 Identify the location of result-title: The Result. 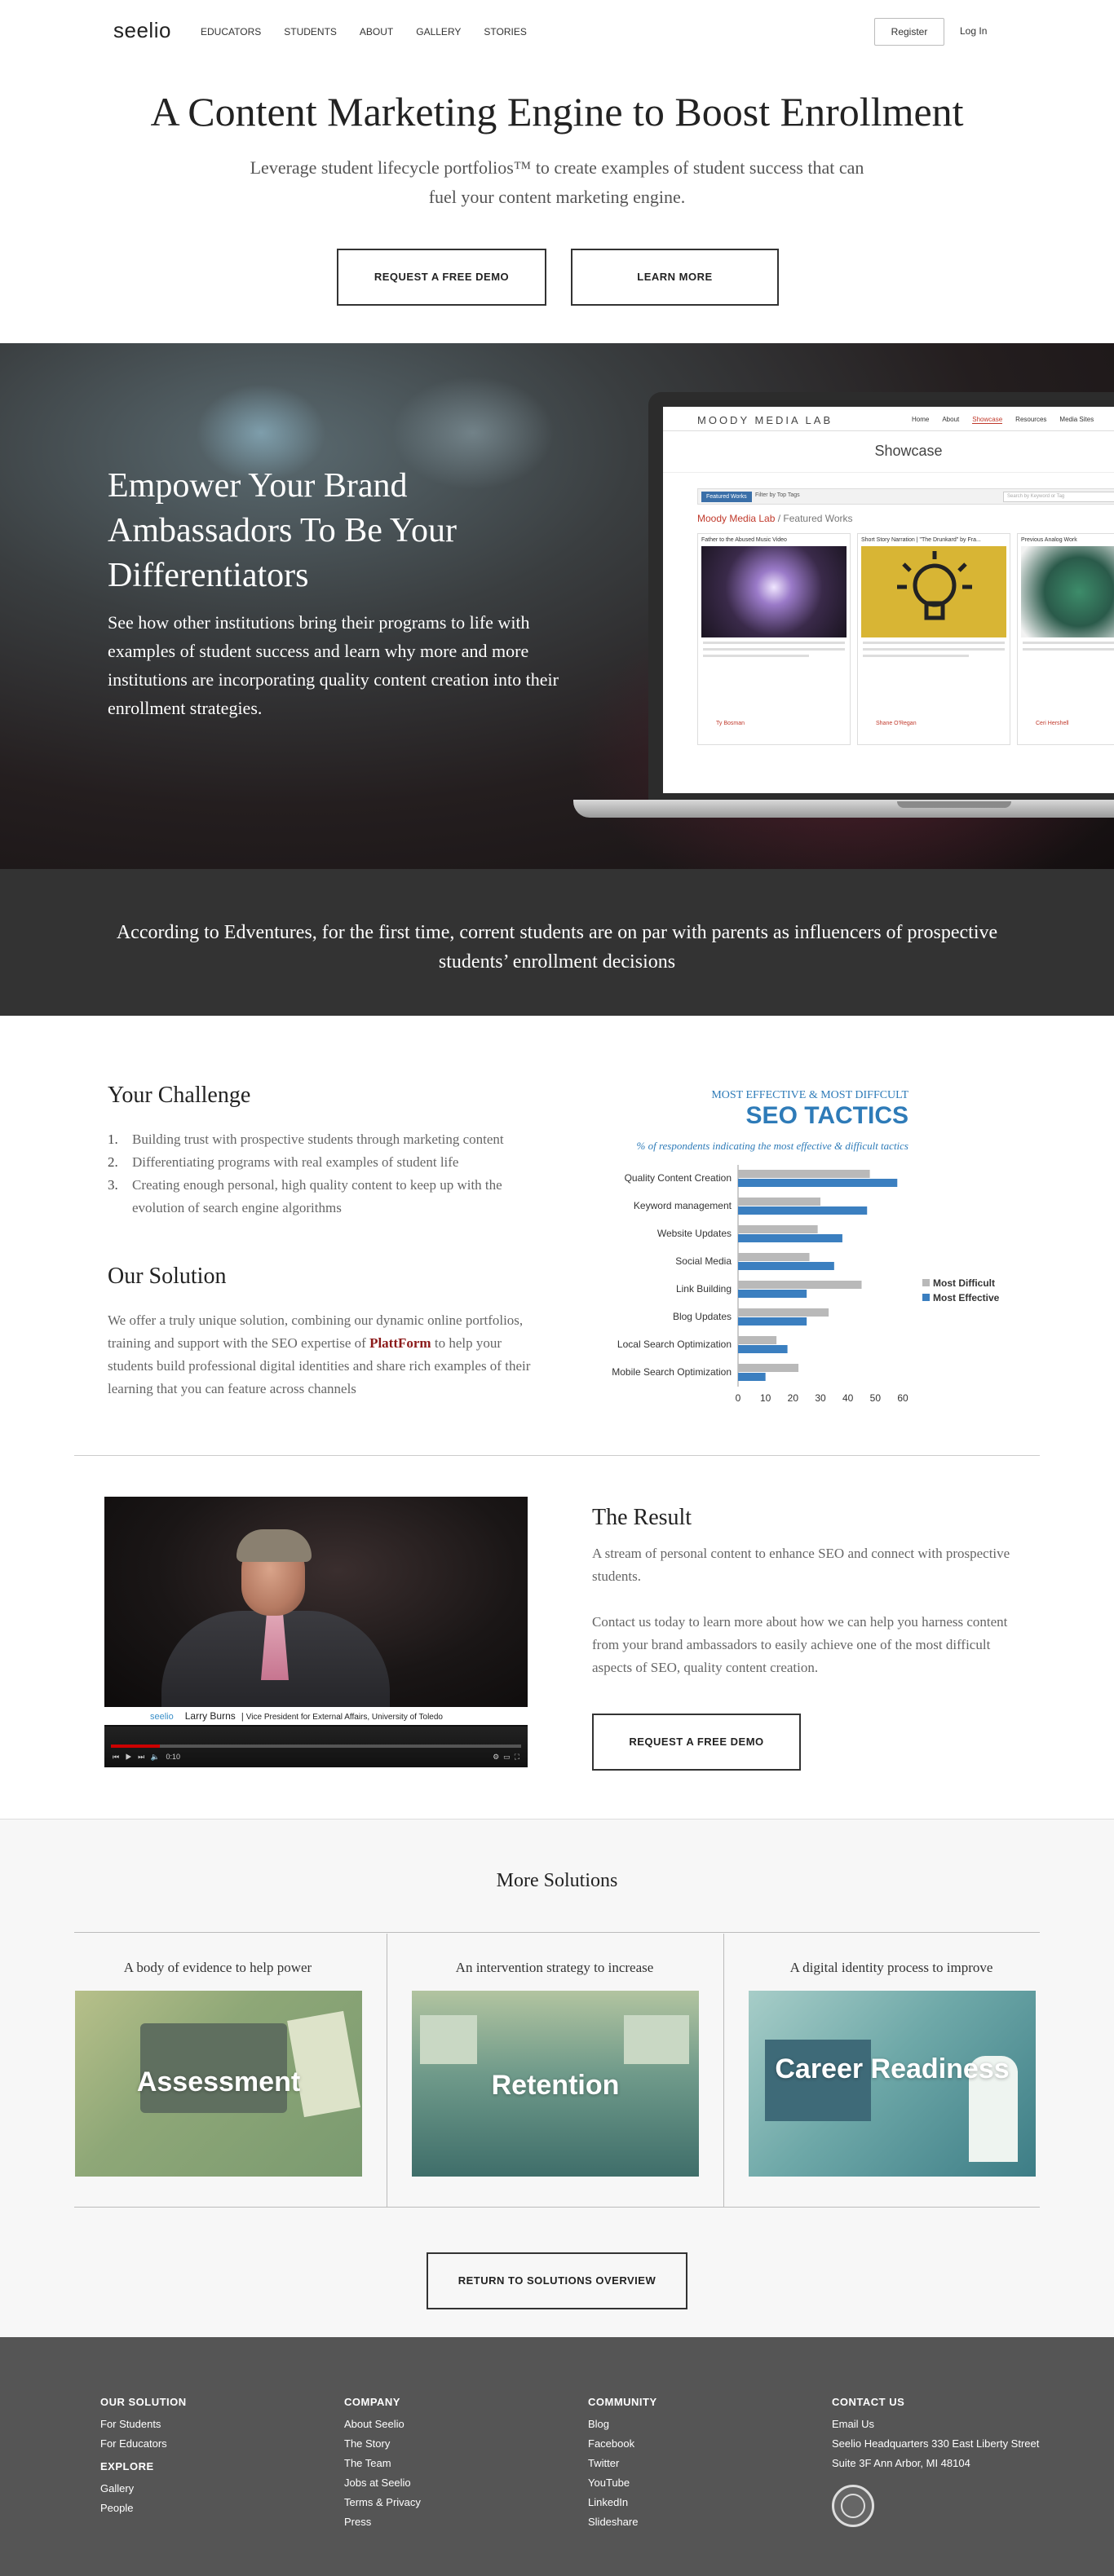
(642, 1517).